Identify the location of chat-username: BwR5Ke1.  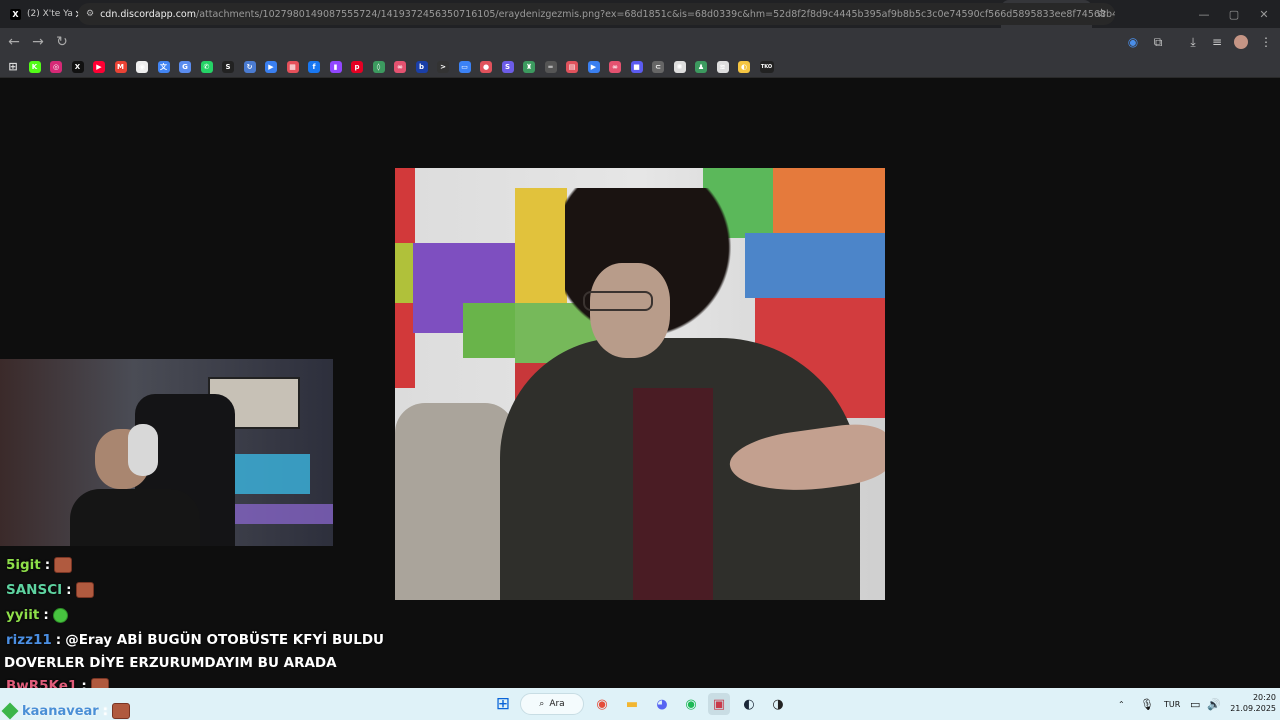
(42, 683).